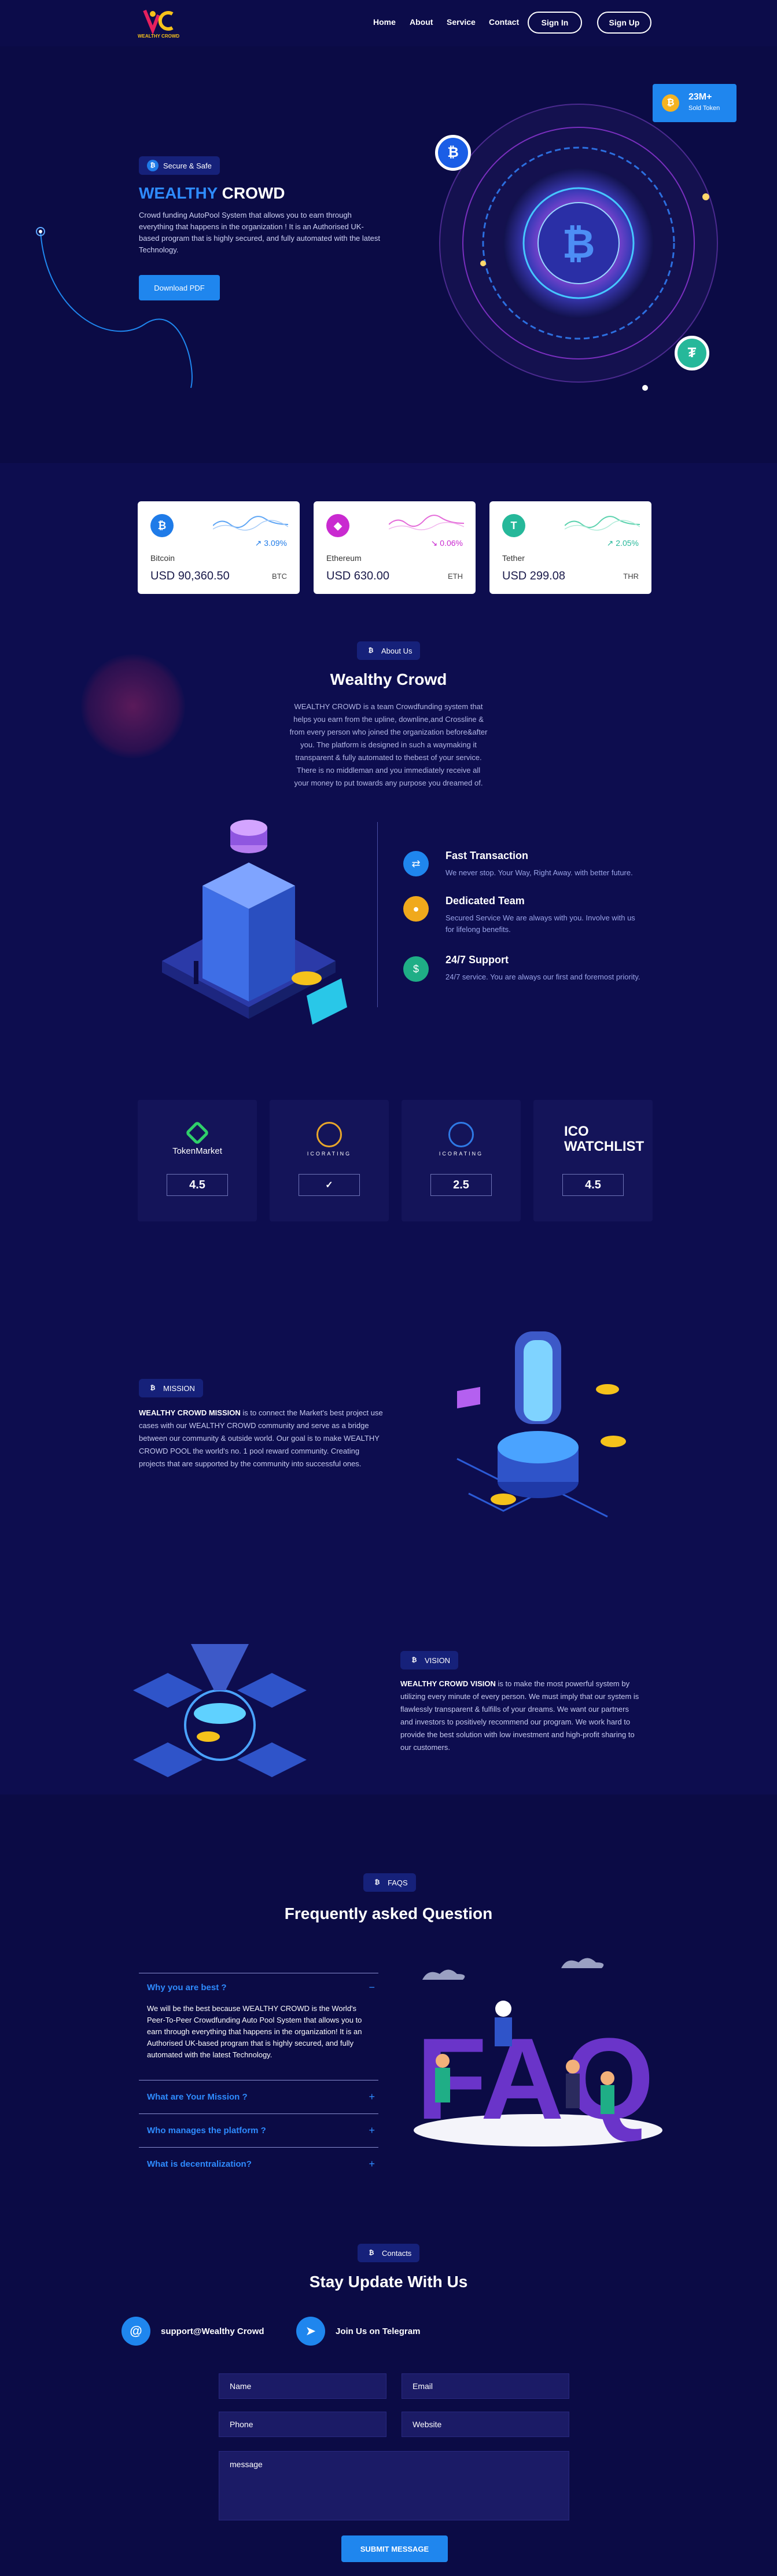  I want to click on message-field, so click(394, 2485).